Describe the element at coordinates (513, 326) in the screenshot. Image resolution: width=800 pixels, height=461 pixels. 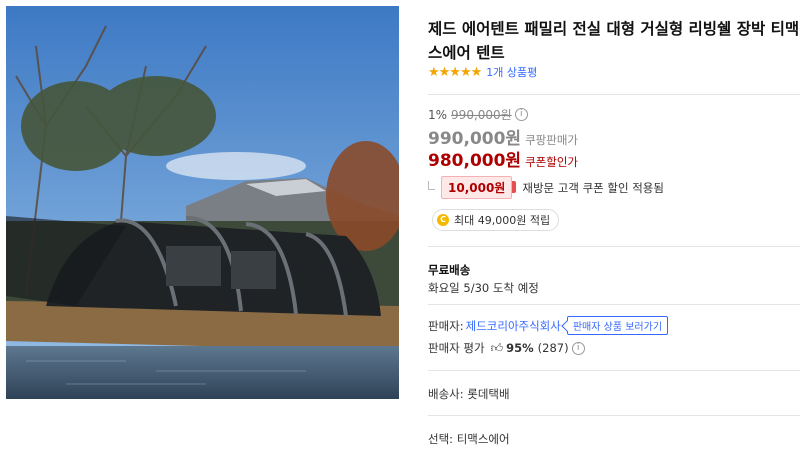
I see `seller-name-link: 제드코리아주식회사` at that location.